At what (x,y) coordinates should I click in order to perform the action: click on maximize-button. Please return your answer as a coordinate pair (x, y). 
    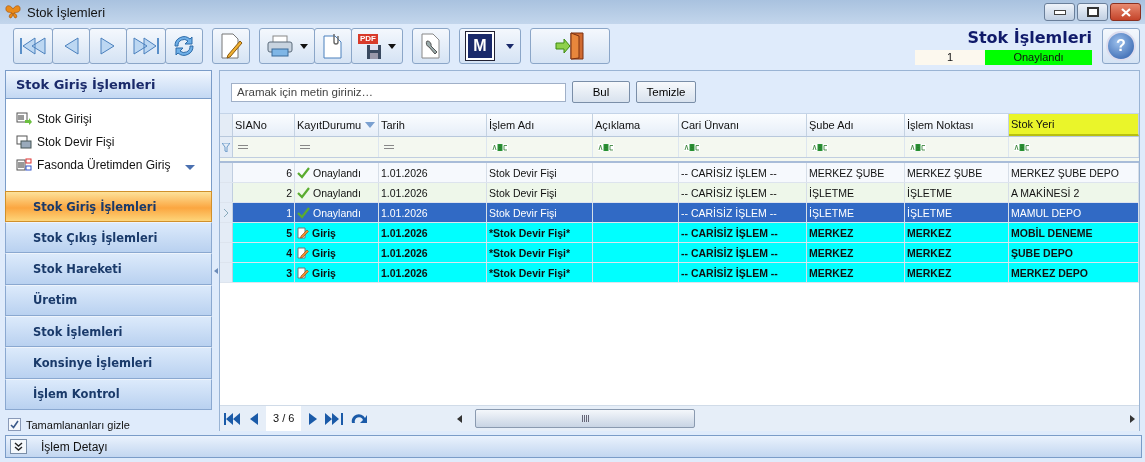
    Looking at the image, I should click on (1092, 12).